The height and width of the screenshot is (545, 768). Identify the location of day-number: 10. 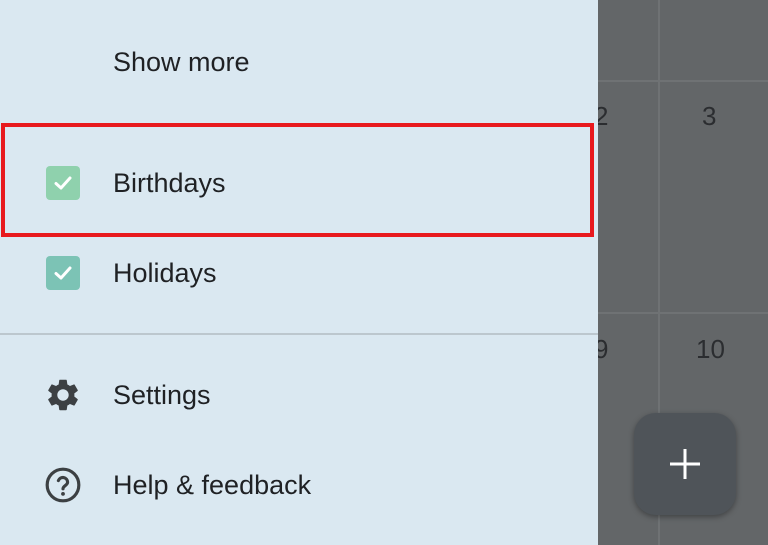
(710, 349).